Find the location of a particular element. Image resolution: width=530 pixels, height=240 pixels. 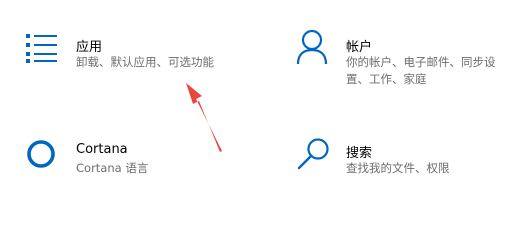

cortana-description: Cortana 语言 is located at coordinates (112, 168).